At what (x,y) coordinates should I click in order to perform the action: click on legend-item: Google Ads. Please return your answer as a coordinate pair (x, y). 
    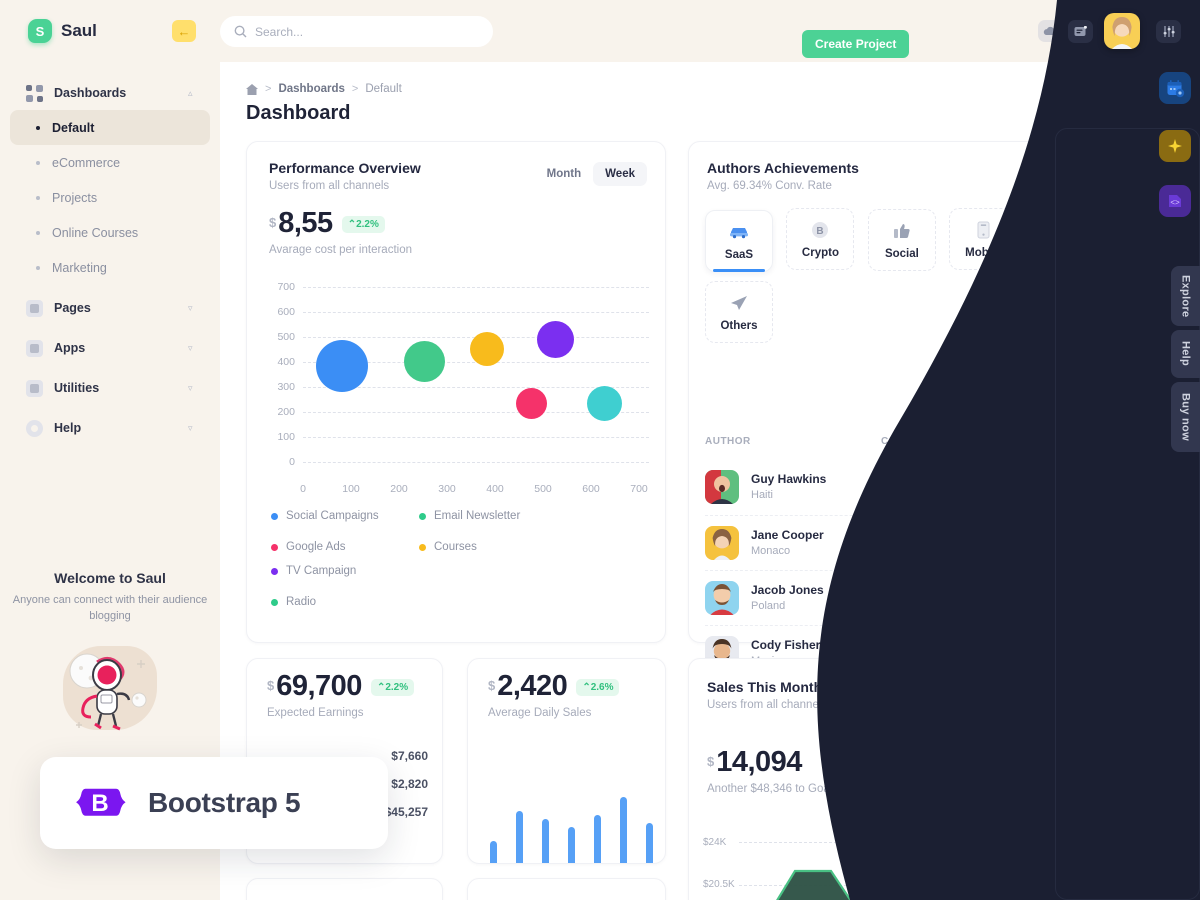
    Looking at the image, I should click on (308, 547).